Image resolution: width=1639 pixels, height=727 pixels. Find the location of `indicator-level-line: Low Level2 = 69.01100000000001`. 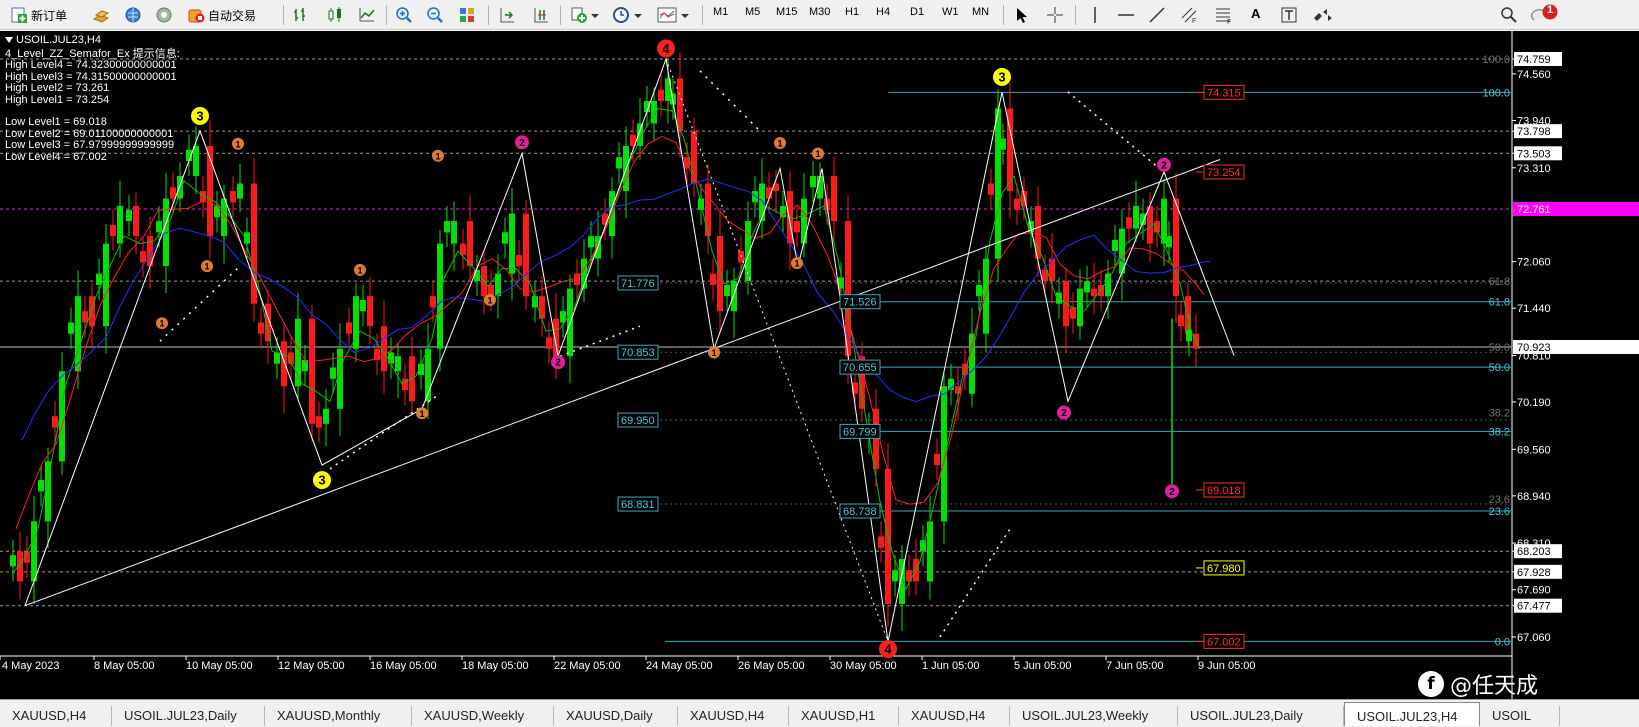

indicator-level-line: Low Level2 = 69.01100000000001 is located at coordinates (89, 133).